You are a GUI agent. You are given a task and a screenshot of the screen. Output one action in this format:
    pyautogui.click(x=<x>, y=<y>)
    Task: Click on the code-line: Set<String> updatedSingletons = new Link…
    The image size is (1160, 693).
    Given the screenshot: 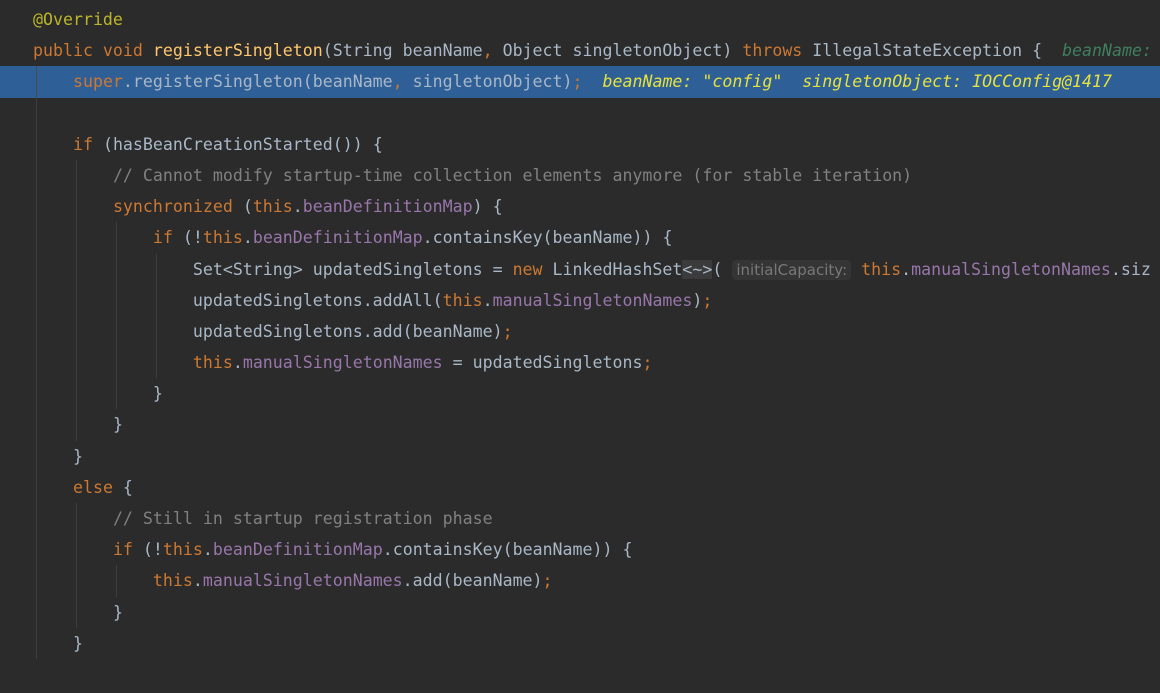 What is the action you would take?
    pyautogui.click(x=580, y=269)
    